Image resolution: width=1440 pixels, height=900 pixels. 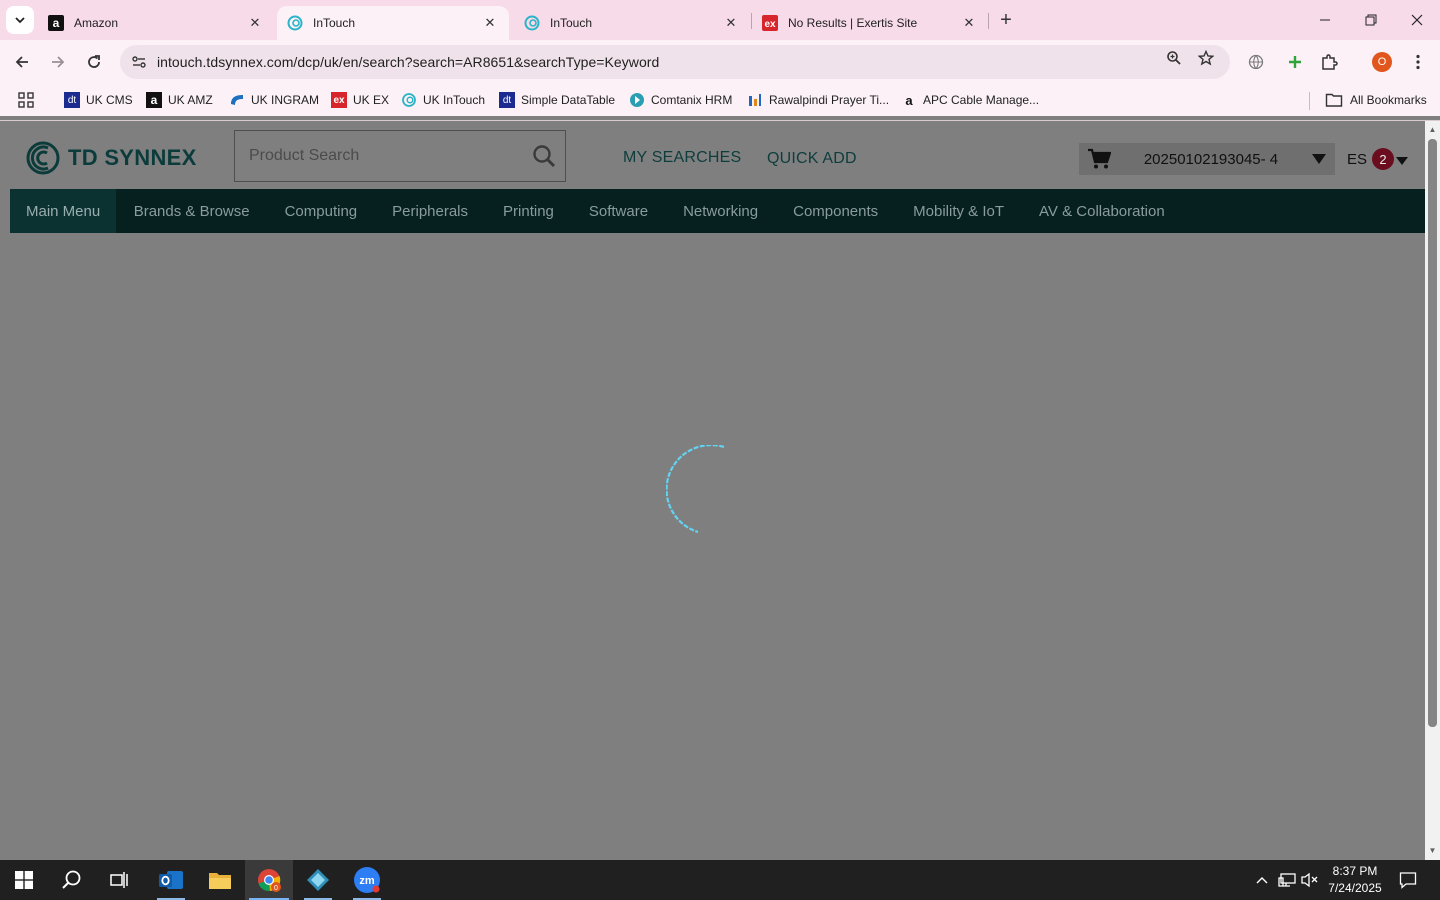 I want to click on restore-button, so click(x=1371, y=20).